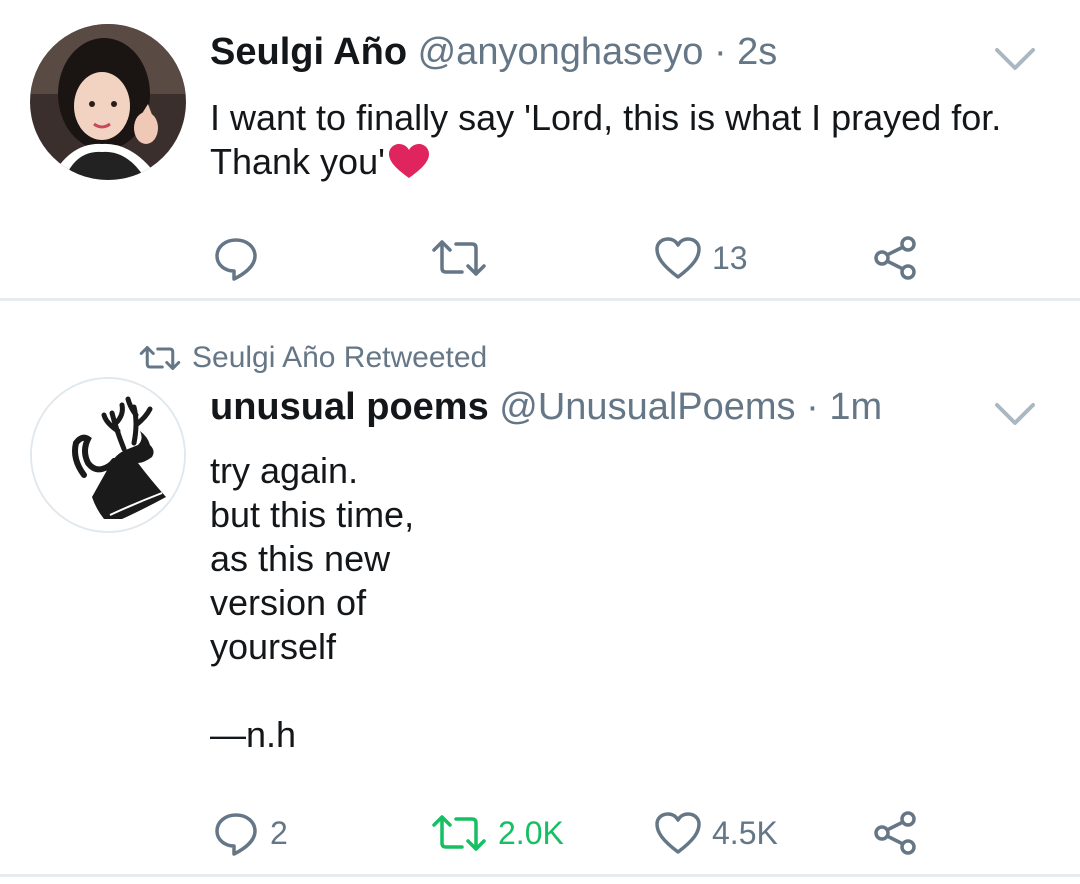 The height and width of the screenshot is (884, 1080). What do you see at coordinates (531, 832) in the screenshot?
I see `retweet-count: 2.0K` at bounding box center [531, 832].